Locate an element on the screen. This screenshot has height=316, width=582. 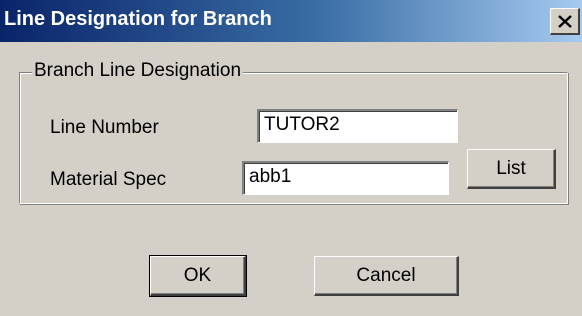
close-button is located at coordinates (565, 21).